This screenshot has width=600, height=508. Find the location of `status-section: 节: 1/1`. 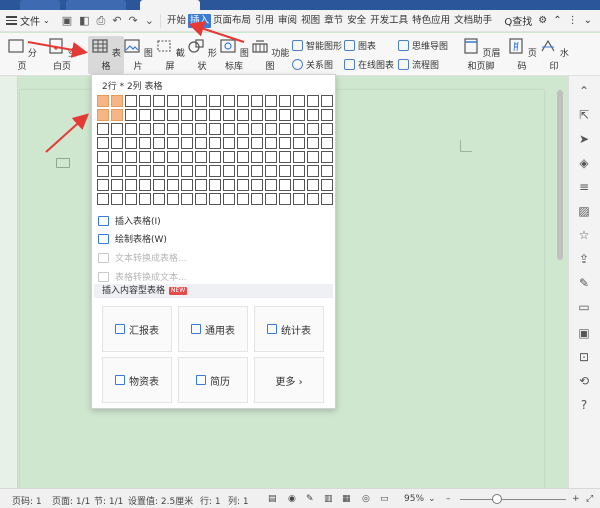

status-section: 节: 1/1 is located at coordinates (108, 500).